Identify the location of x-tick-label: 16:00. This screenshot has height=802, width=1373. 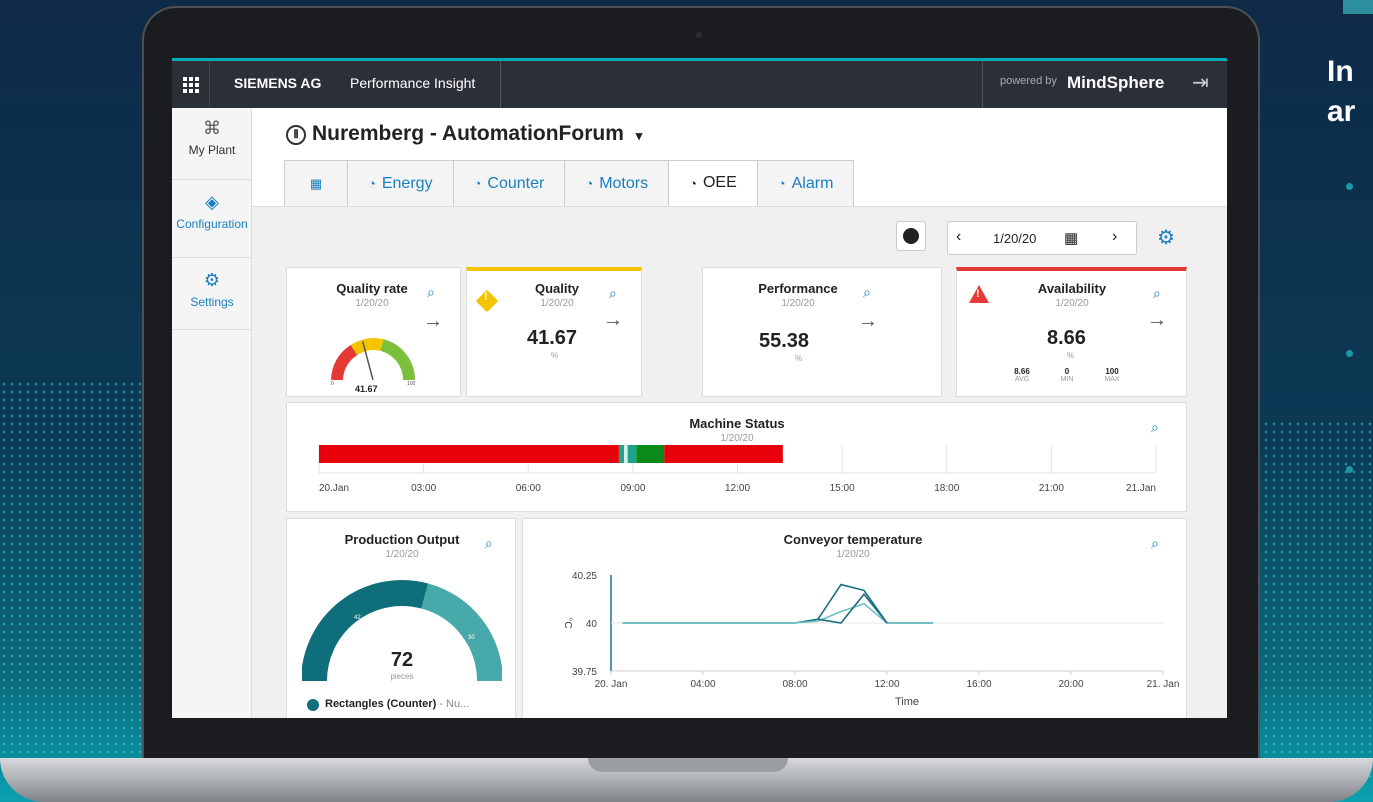
(978, 684).